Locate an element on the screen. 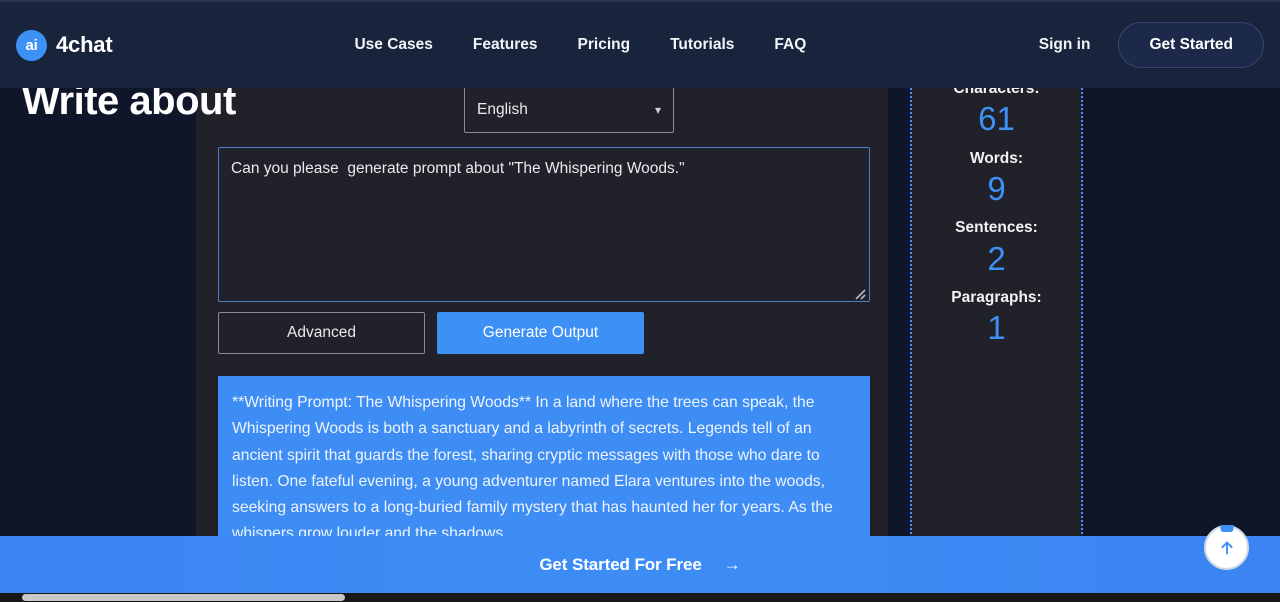 The height and width of the screenshot is (602, 1280). nav-features: Features is located at coordinates (505, 45).